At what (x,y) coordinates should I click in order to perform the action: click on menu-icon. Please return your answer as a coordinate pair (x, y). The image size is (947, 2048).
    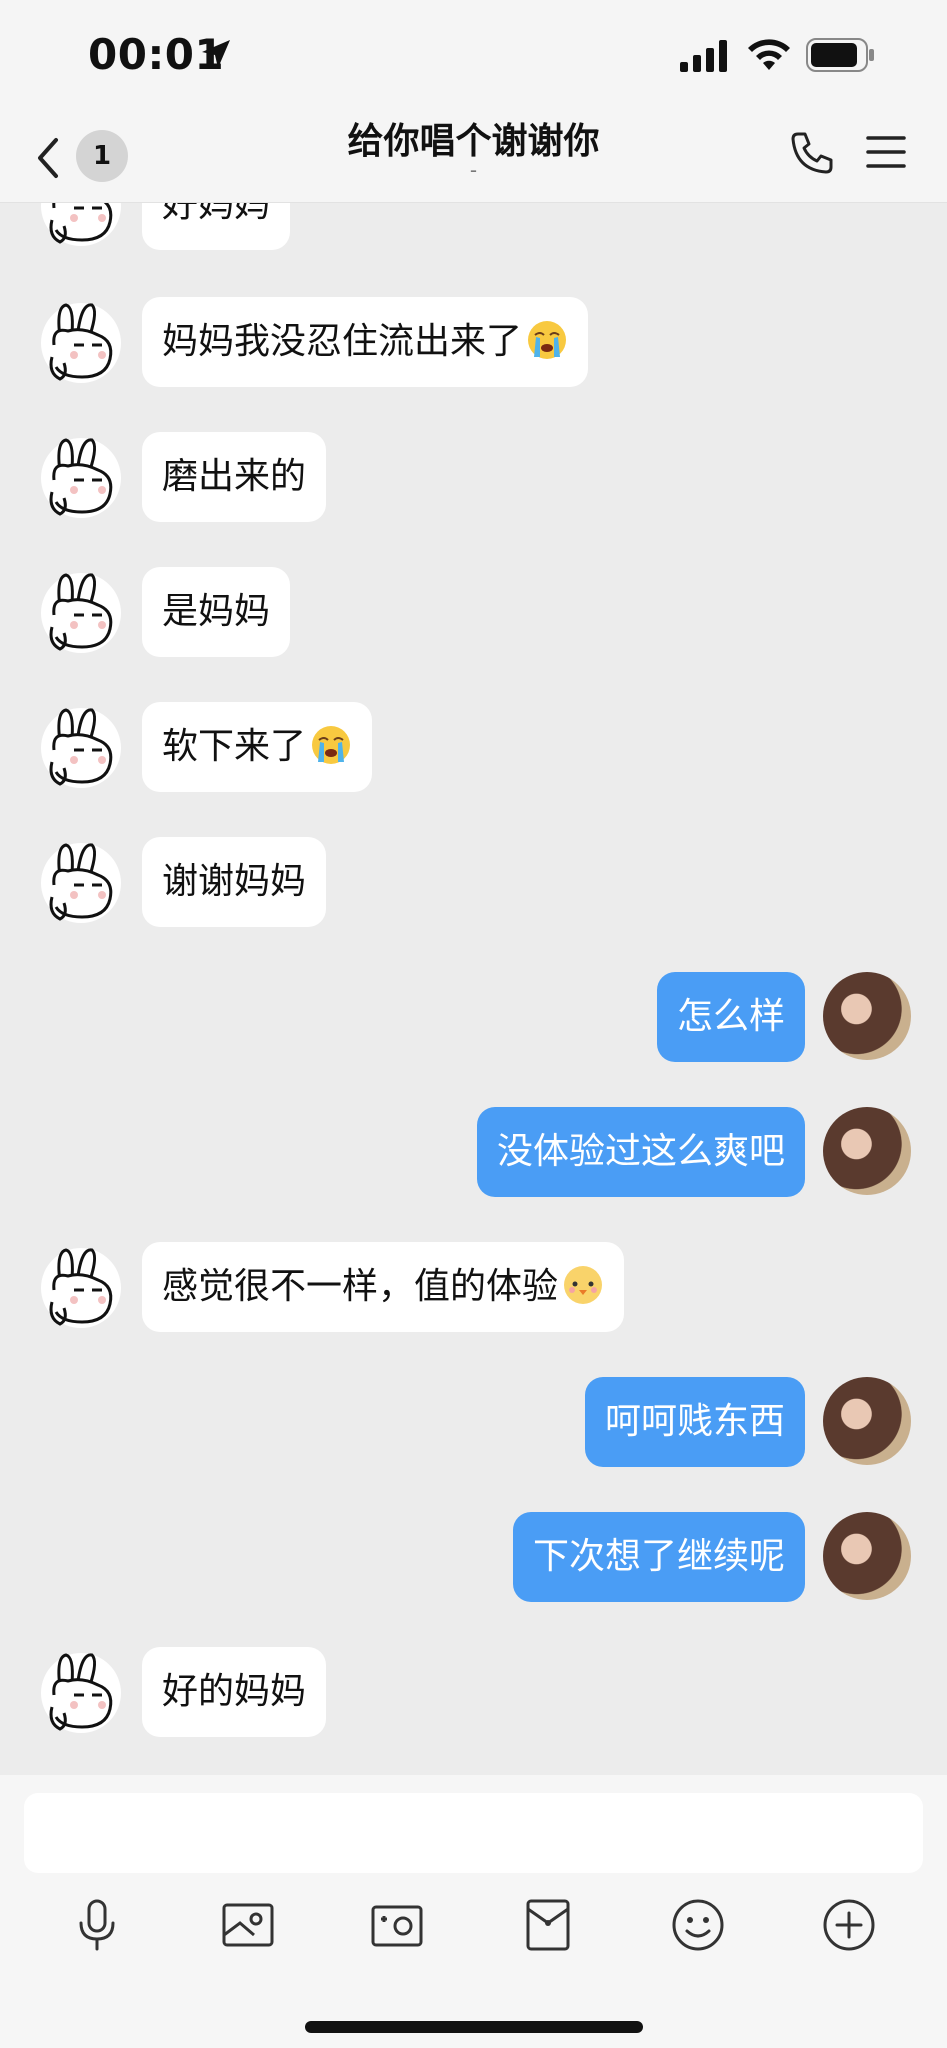
    Looking at the image, I should click on (886, 152).